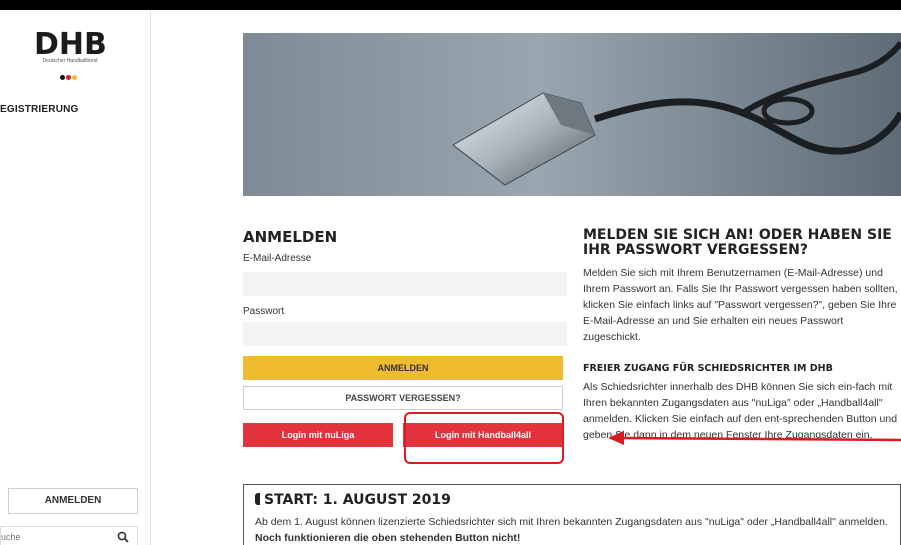 This screenshot has height=545, width=901. What do you see at coordinates (403, 398) in the screenshot?
I see `forgot-password-button: PASSWORT VERGESSEN?` at bounding box center [403, 398].